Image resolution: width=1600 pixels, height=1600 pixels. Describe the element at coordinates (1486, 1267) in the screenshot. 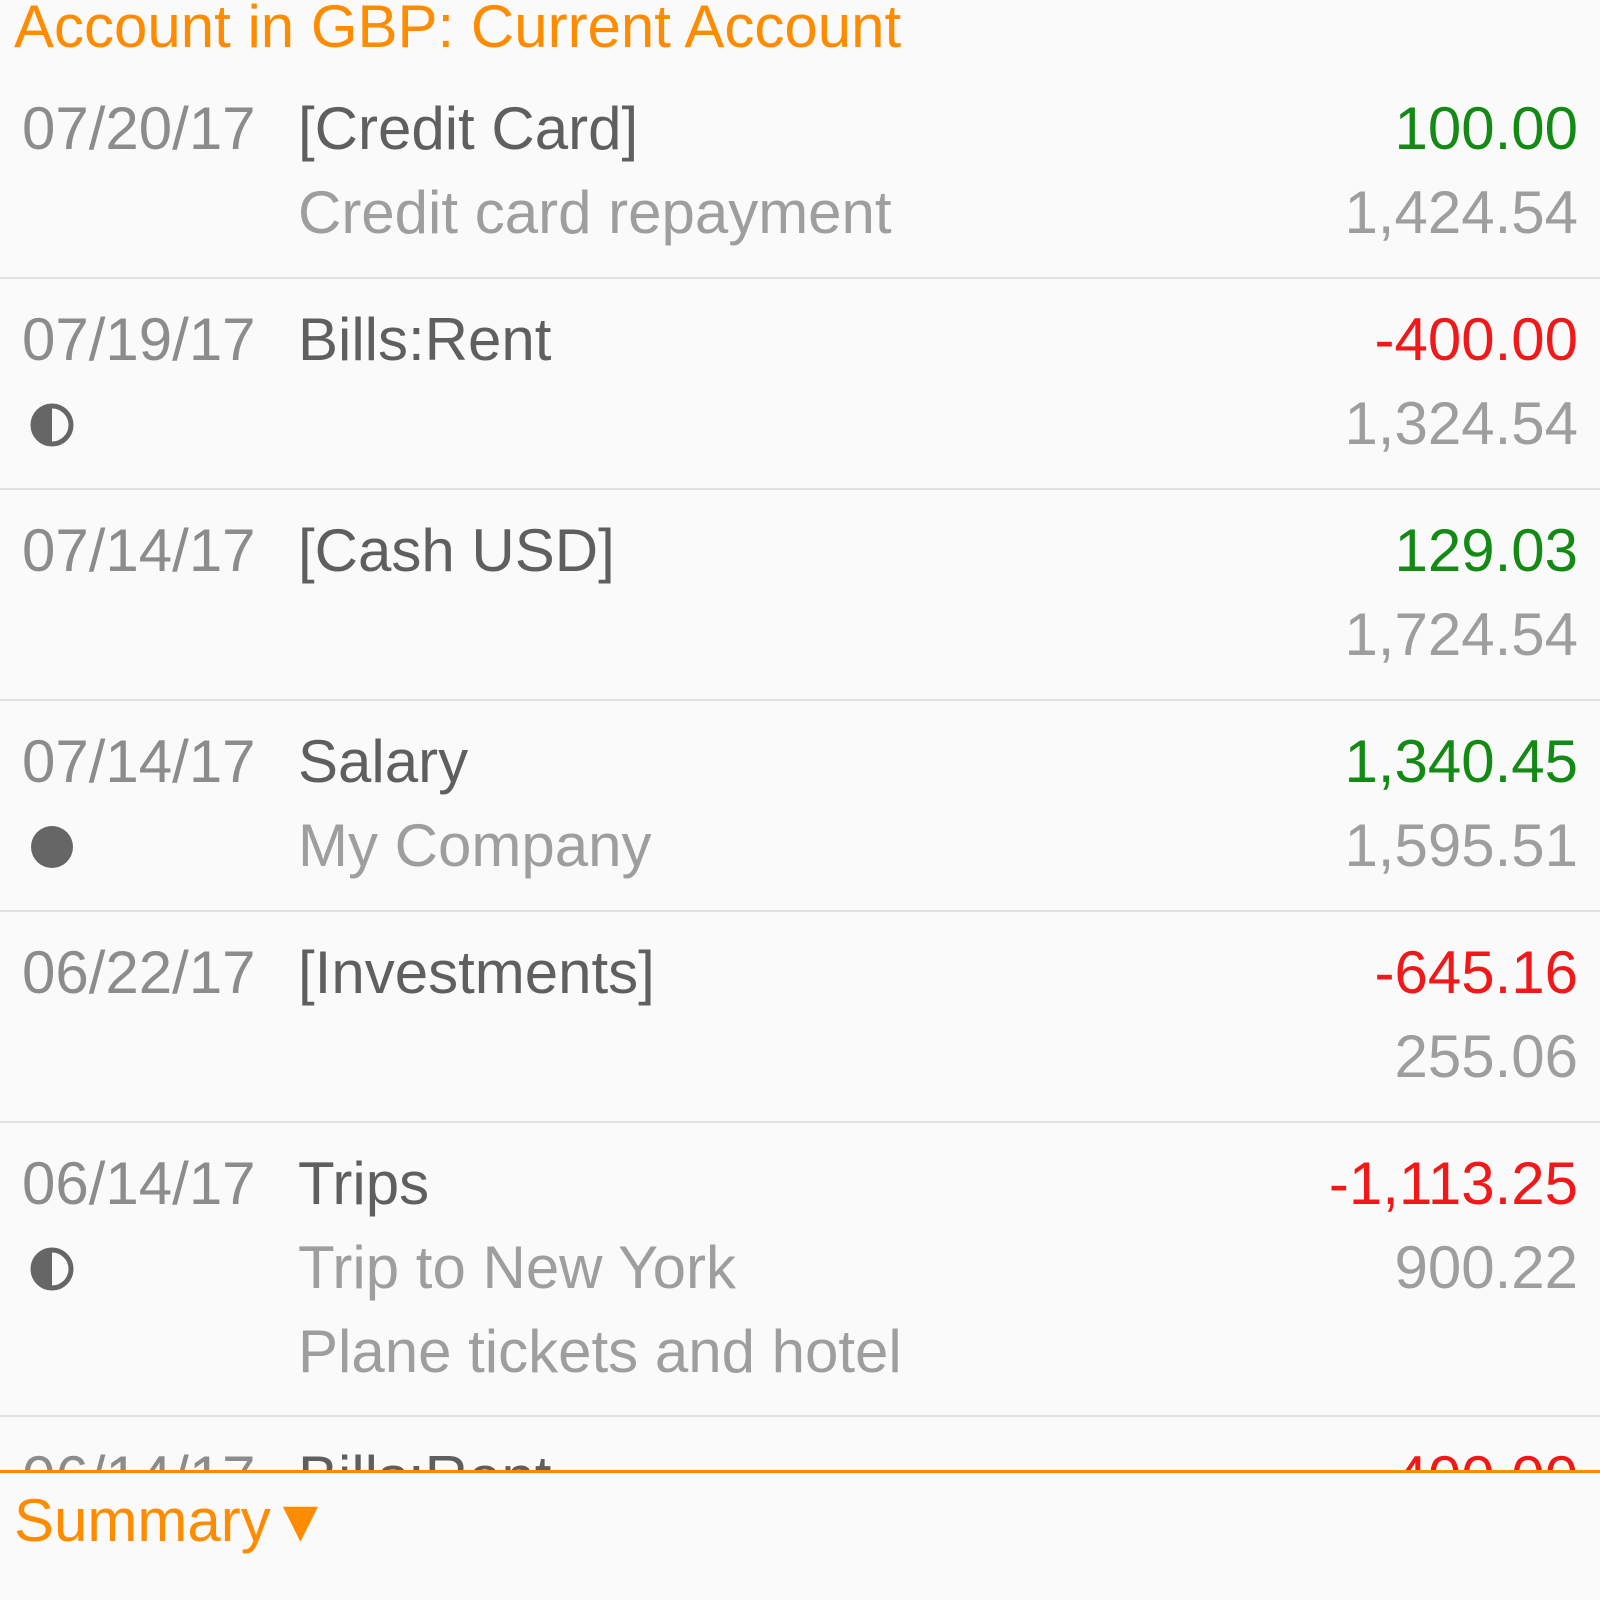

I see `running-balance: 900.22` at that location.